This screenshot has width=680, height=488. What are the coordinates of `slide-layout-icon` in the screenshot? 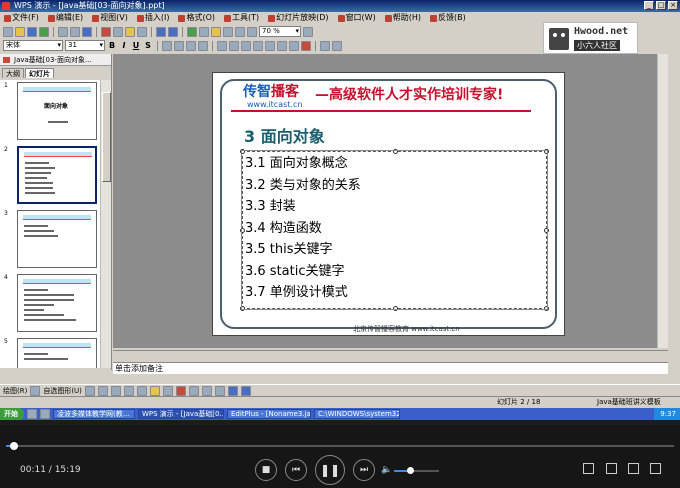 It's located at (337, 45).